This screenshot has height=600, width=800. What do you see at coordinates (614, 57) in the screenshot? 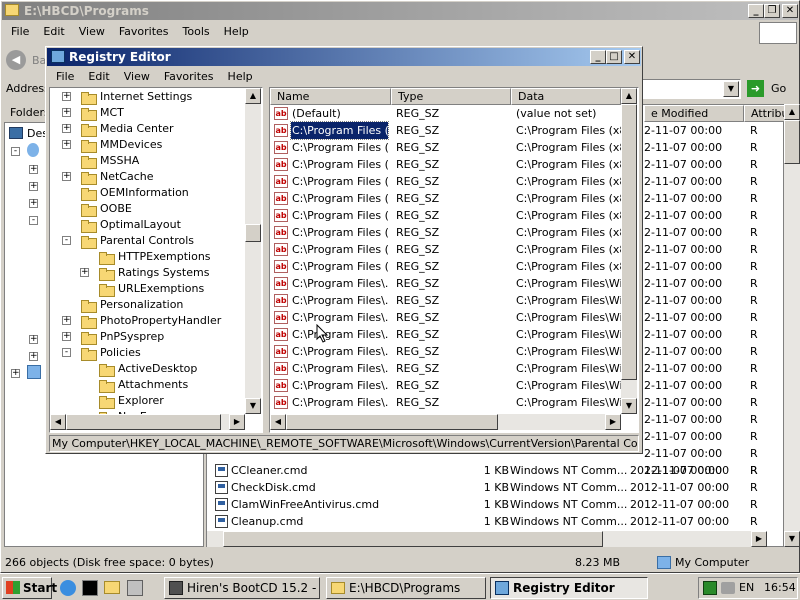
I see `maximize-button: □` at bounding box center [614, 57].